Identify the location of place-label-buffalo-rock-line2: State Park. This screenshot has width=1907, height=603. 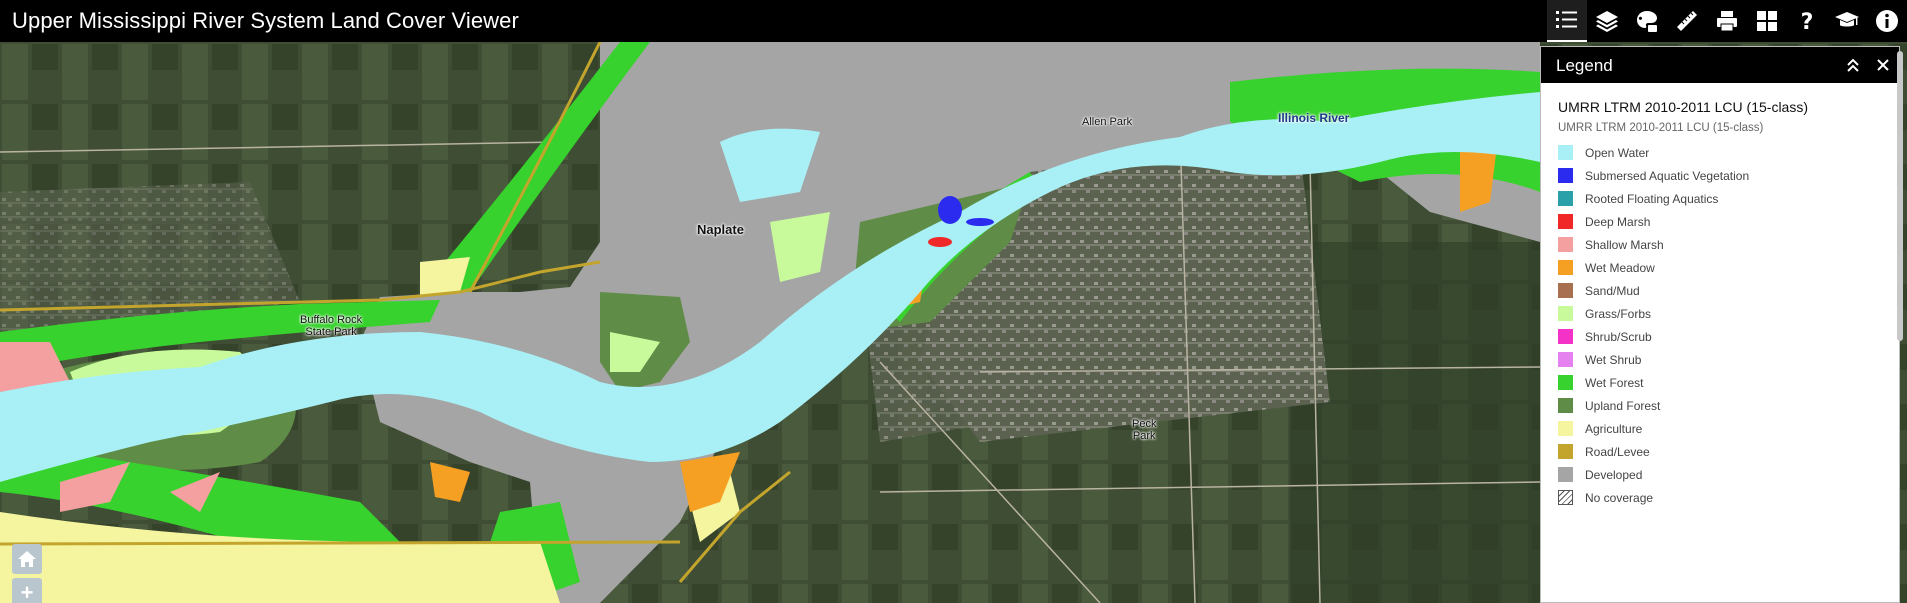
(331, 332).